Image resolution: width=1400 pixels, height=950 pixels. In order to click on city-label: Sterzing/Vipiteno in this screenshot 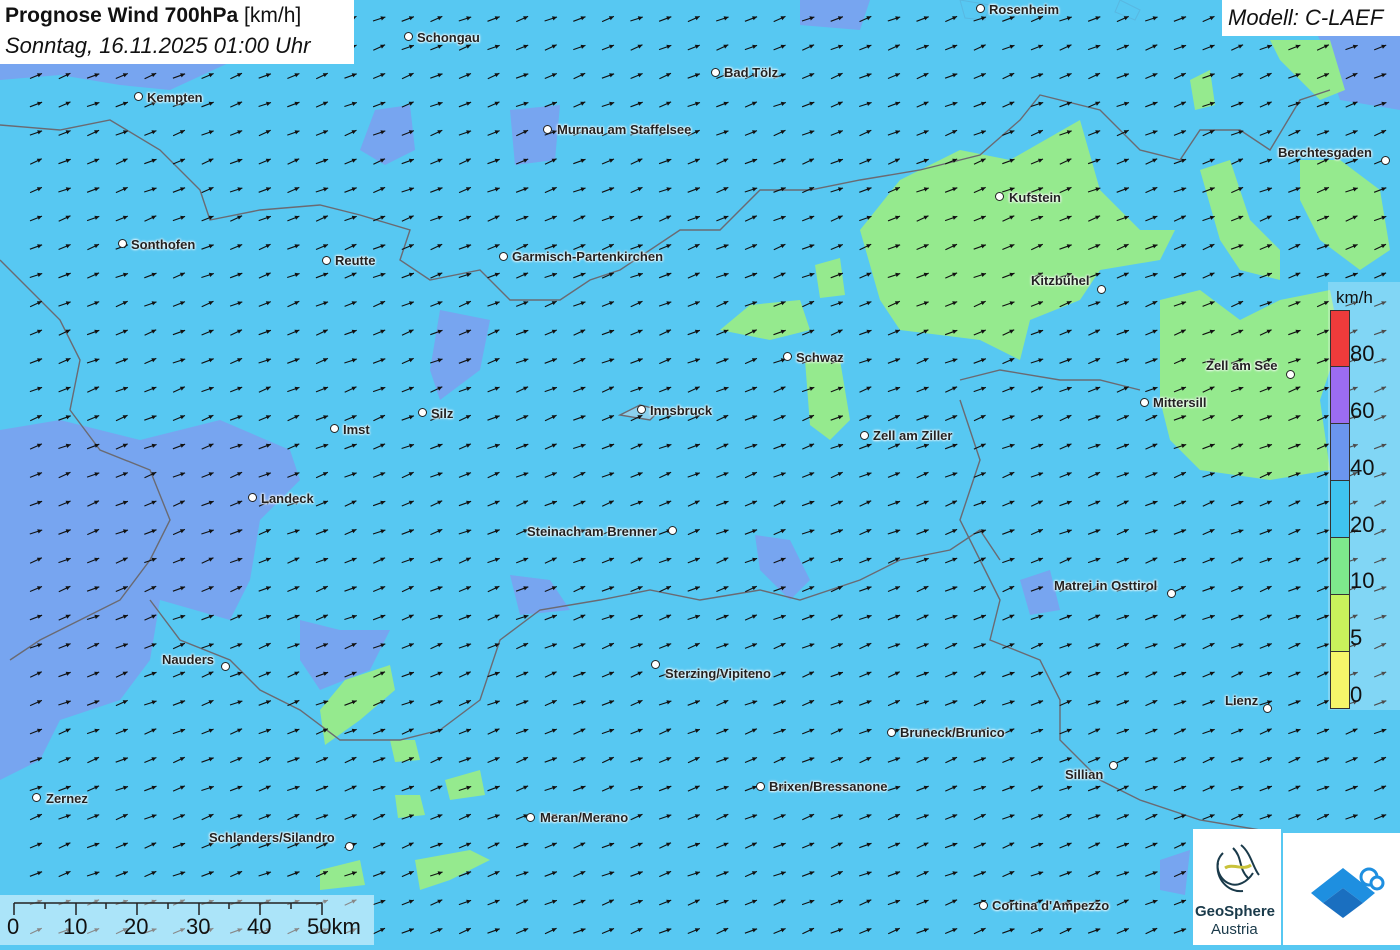, I will do `click(718, 673)`.